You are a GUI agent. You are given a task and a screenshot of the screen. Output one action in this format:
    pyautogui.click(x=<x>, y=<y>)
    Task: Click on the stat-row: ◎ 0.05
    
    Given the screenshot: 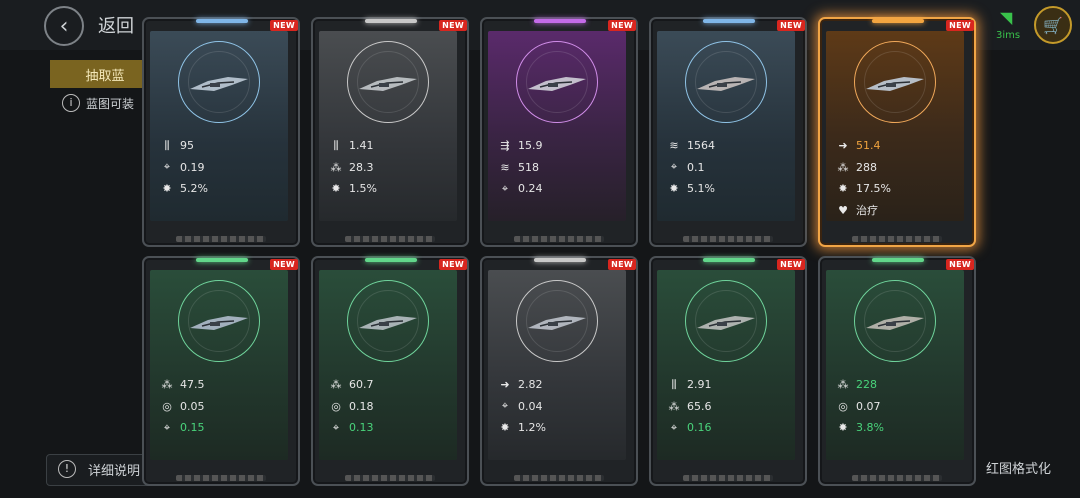 What is the action you would take?
    pyautogui.click(x=221, y=407)
    